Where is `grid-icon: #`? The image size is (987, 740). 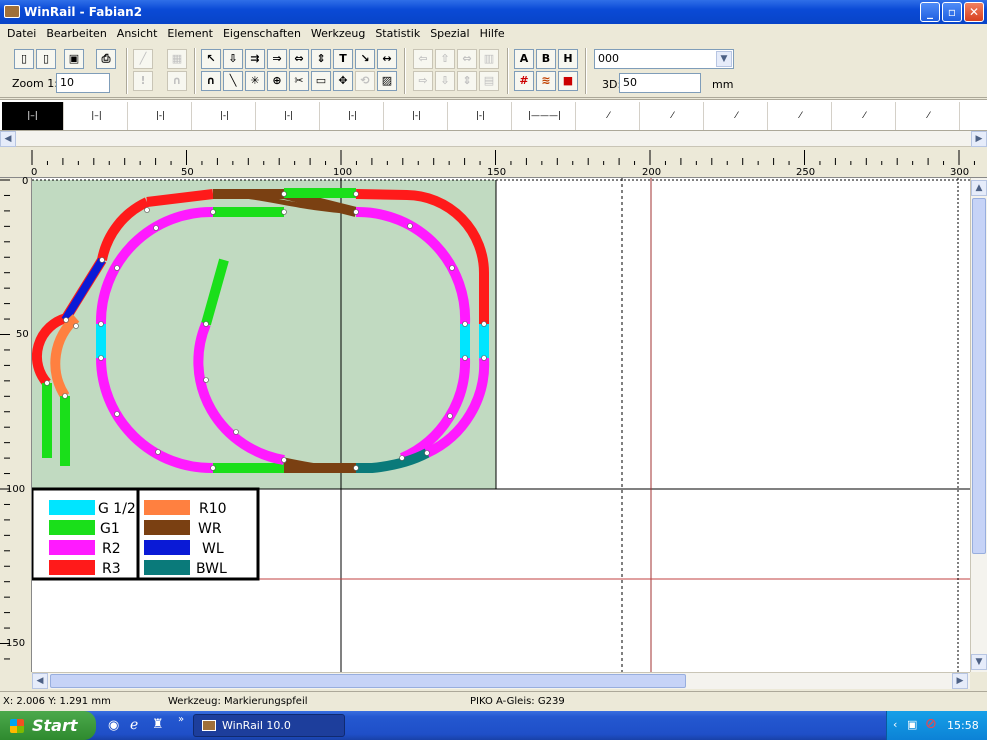
grid-icon: # is located at coordinates (524, 81).